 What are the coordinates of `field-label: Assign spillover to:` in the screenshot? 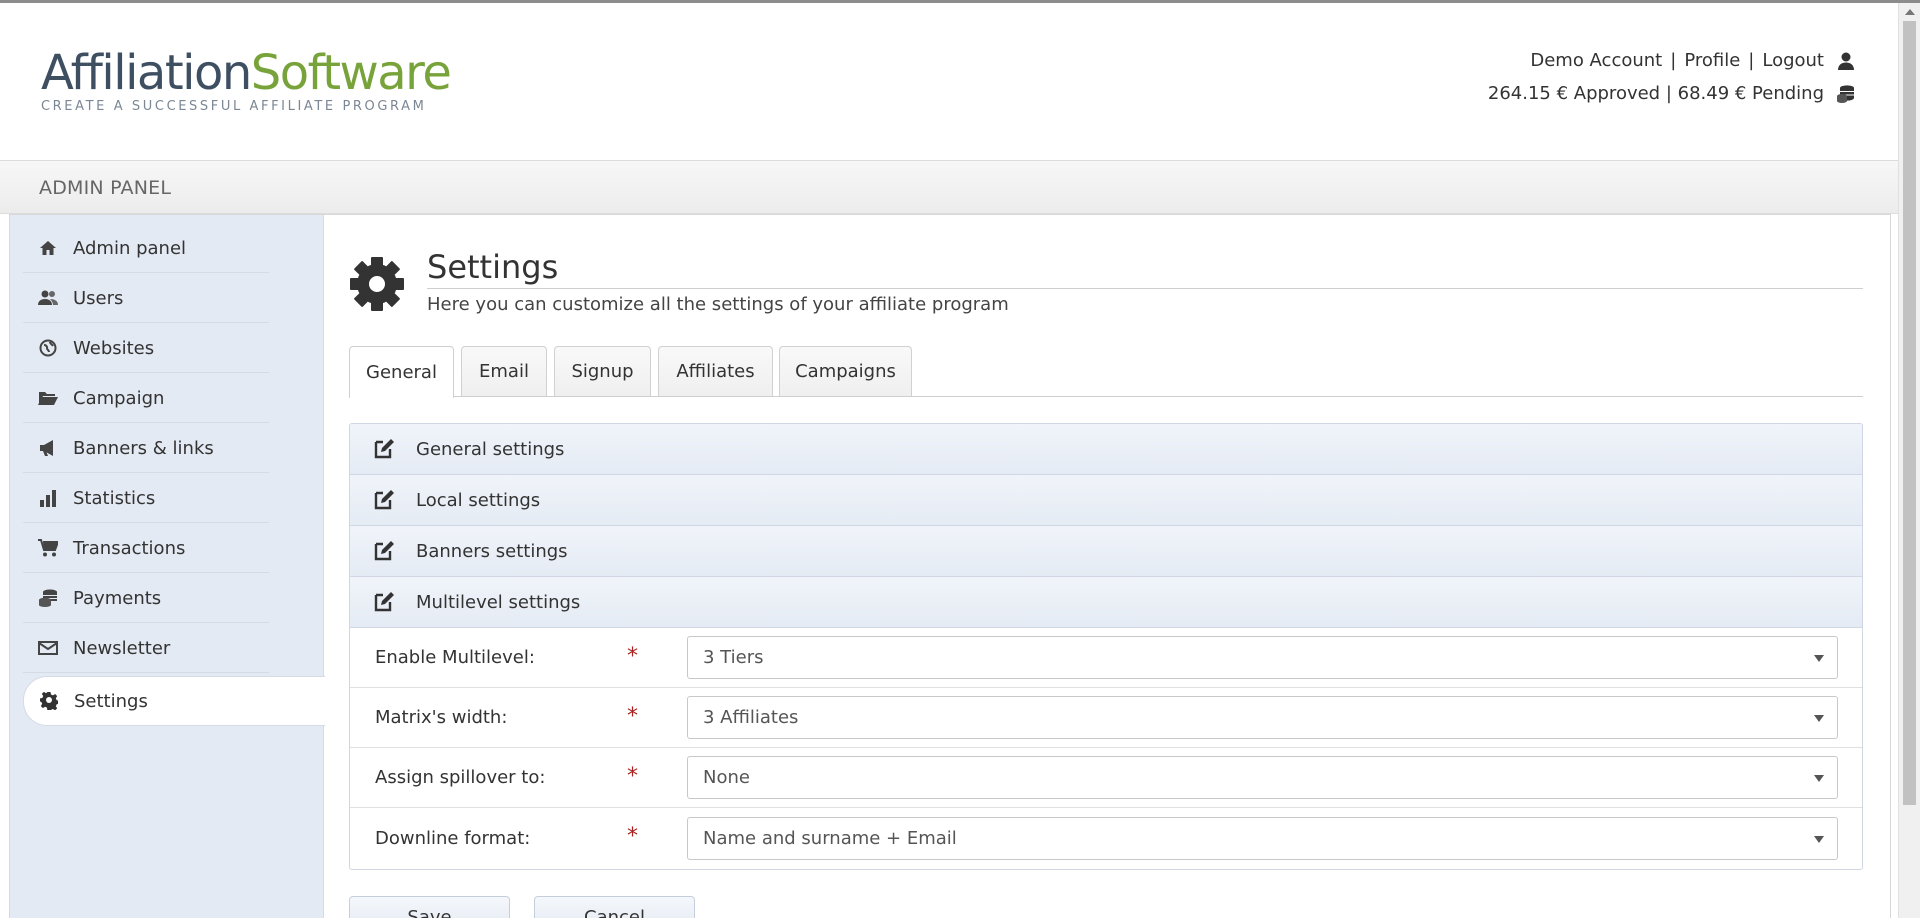 It's located at (460, 777).